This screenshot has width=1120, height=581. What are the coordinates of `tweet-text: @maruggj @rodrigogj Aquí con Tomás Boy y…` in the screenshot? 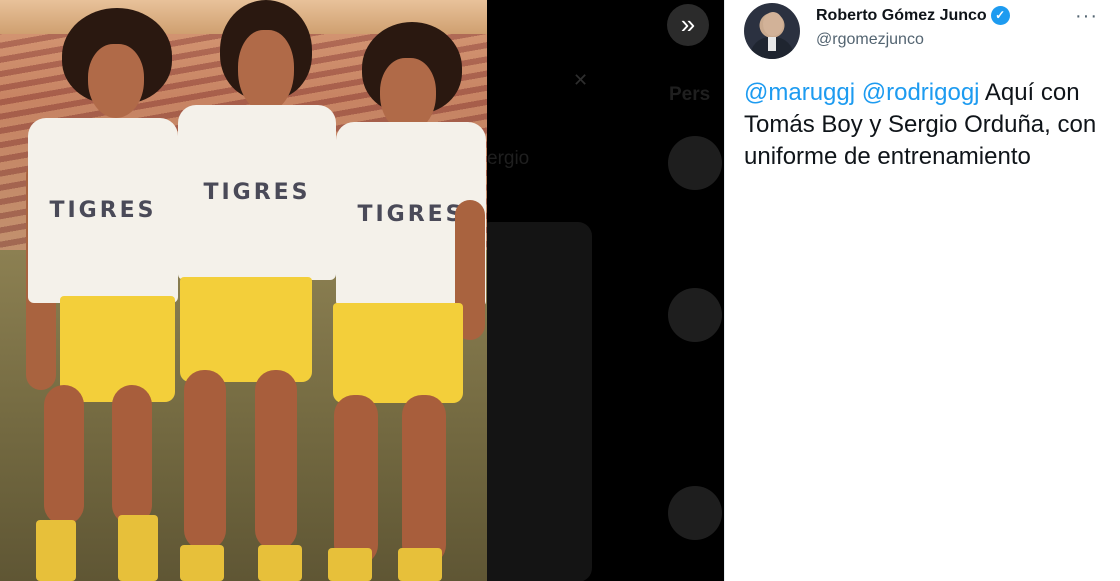 It's located at (924, 125).